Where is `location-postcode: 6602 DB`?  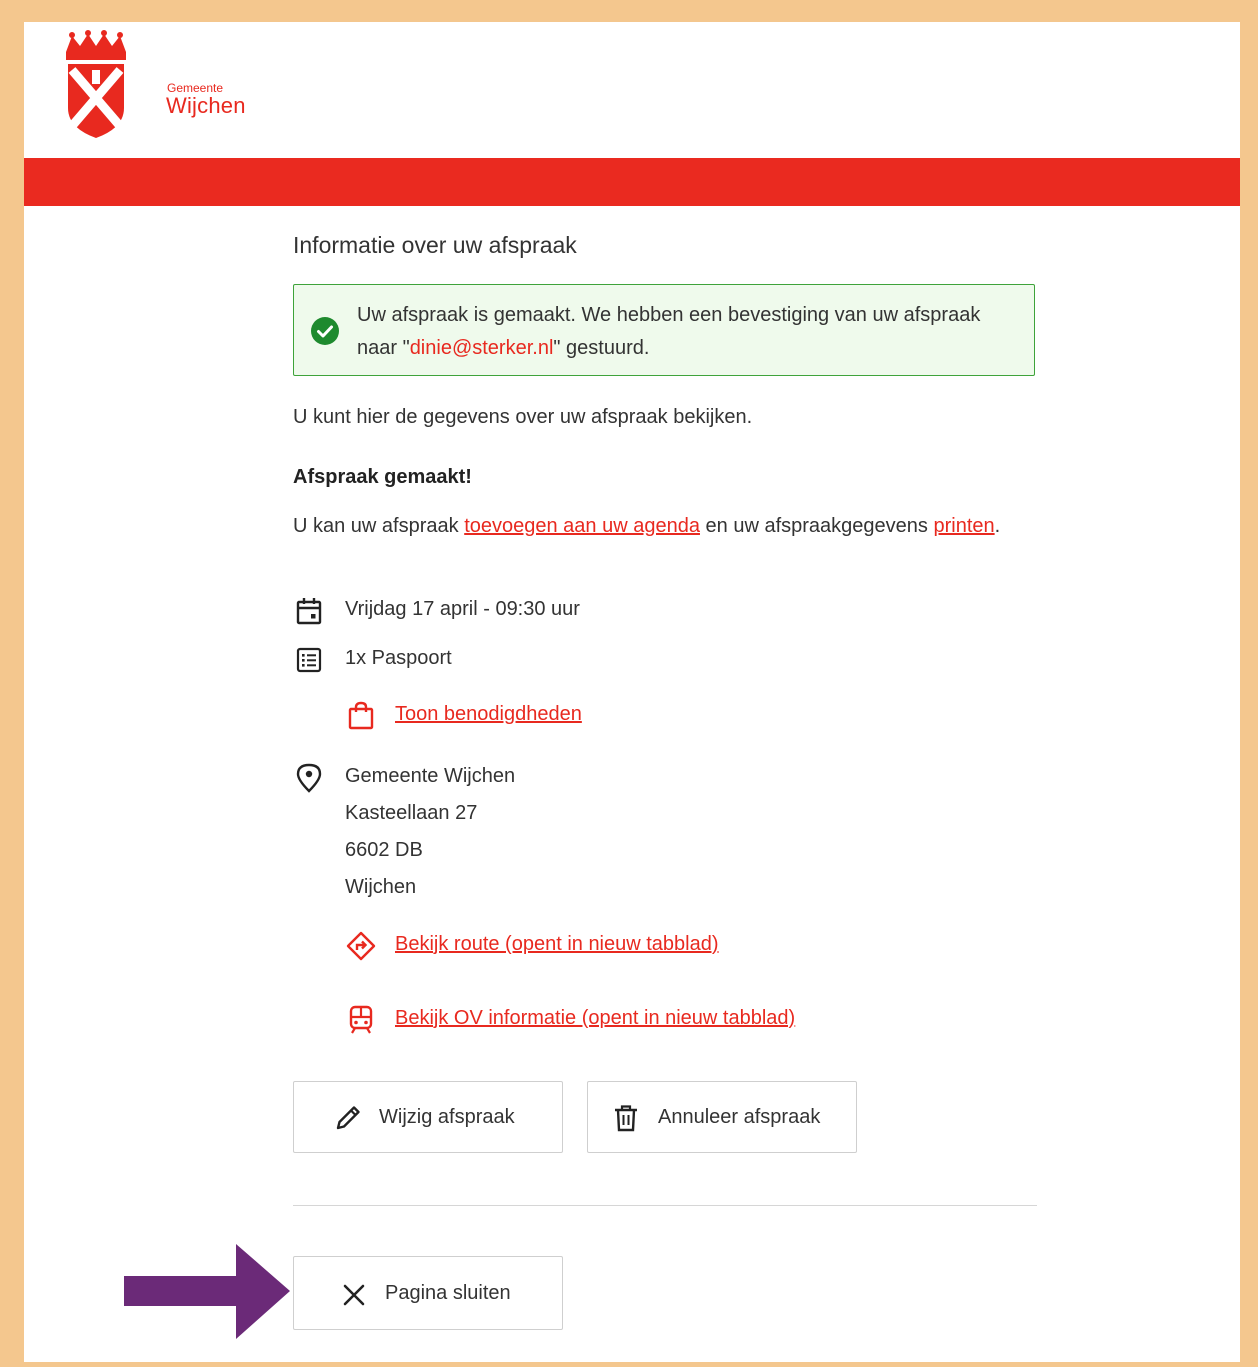
location-postcode: 6602 DB is located at coordinates (384, 850).